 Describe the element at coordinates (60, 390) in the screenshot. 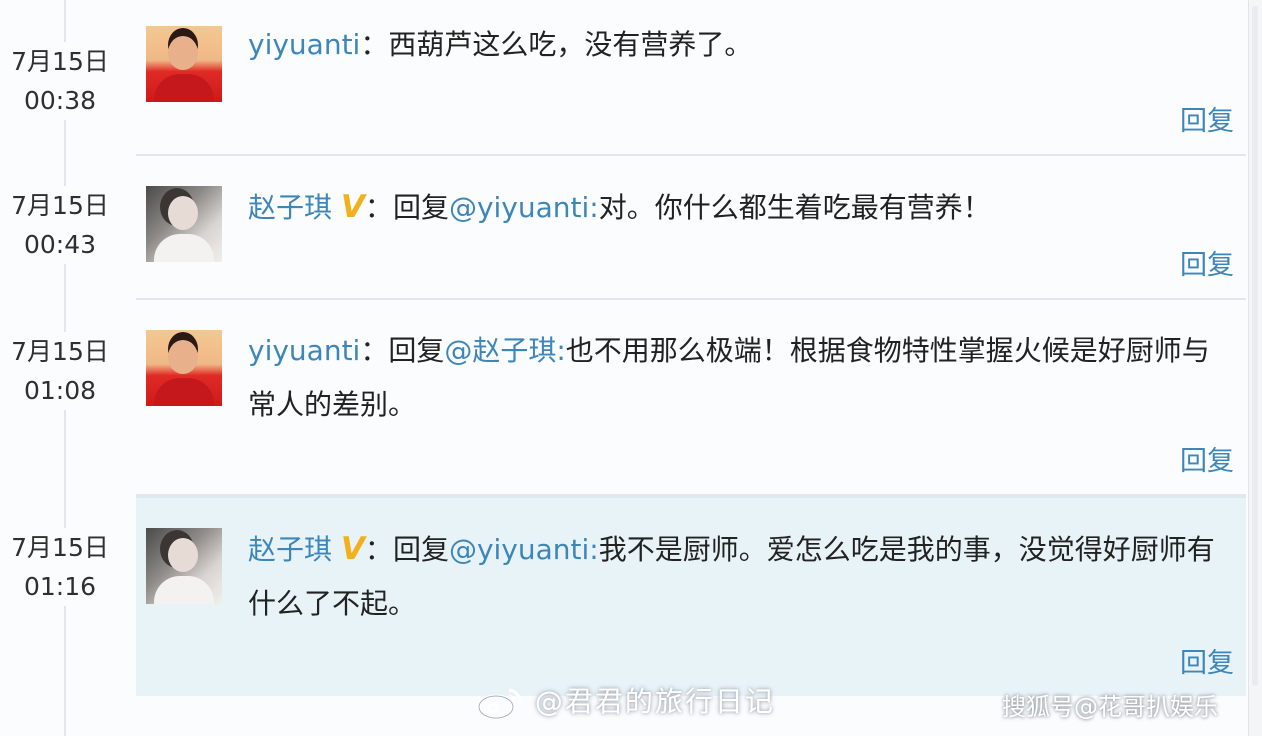

I see `comment-time: 01:08` at that location.